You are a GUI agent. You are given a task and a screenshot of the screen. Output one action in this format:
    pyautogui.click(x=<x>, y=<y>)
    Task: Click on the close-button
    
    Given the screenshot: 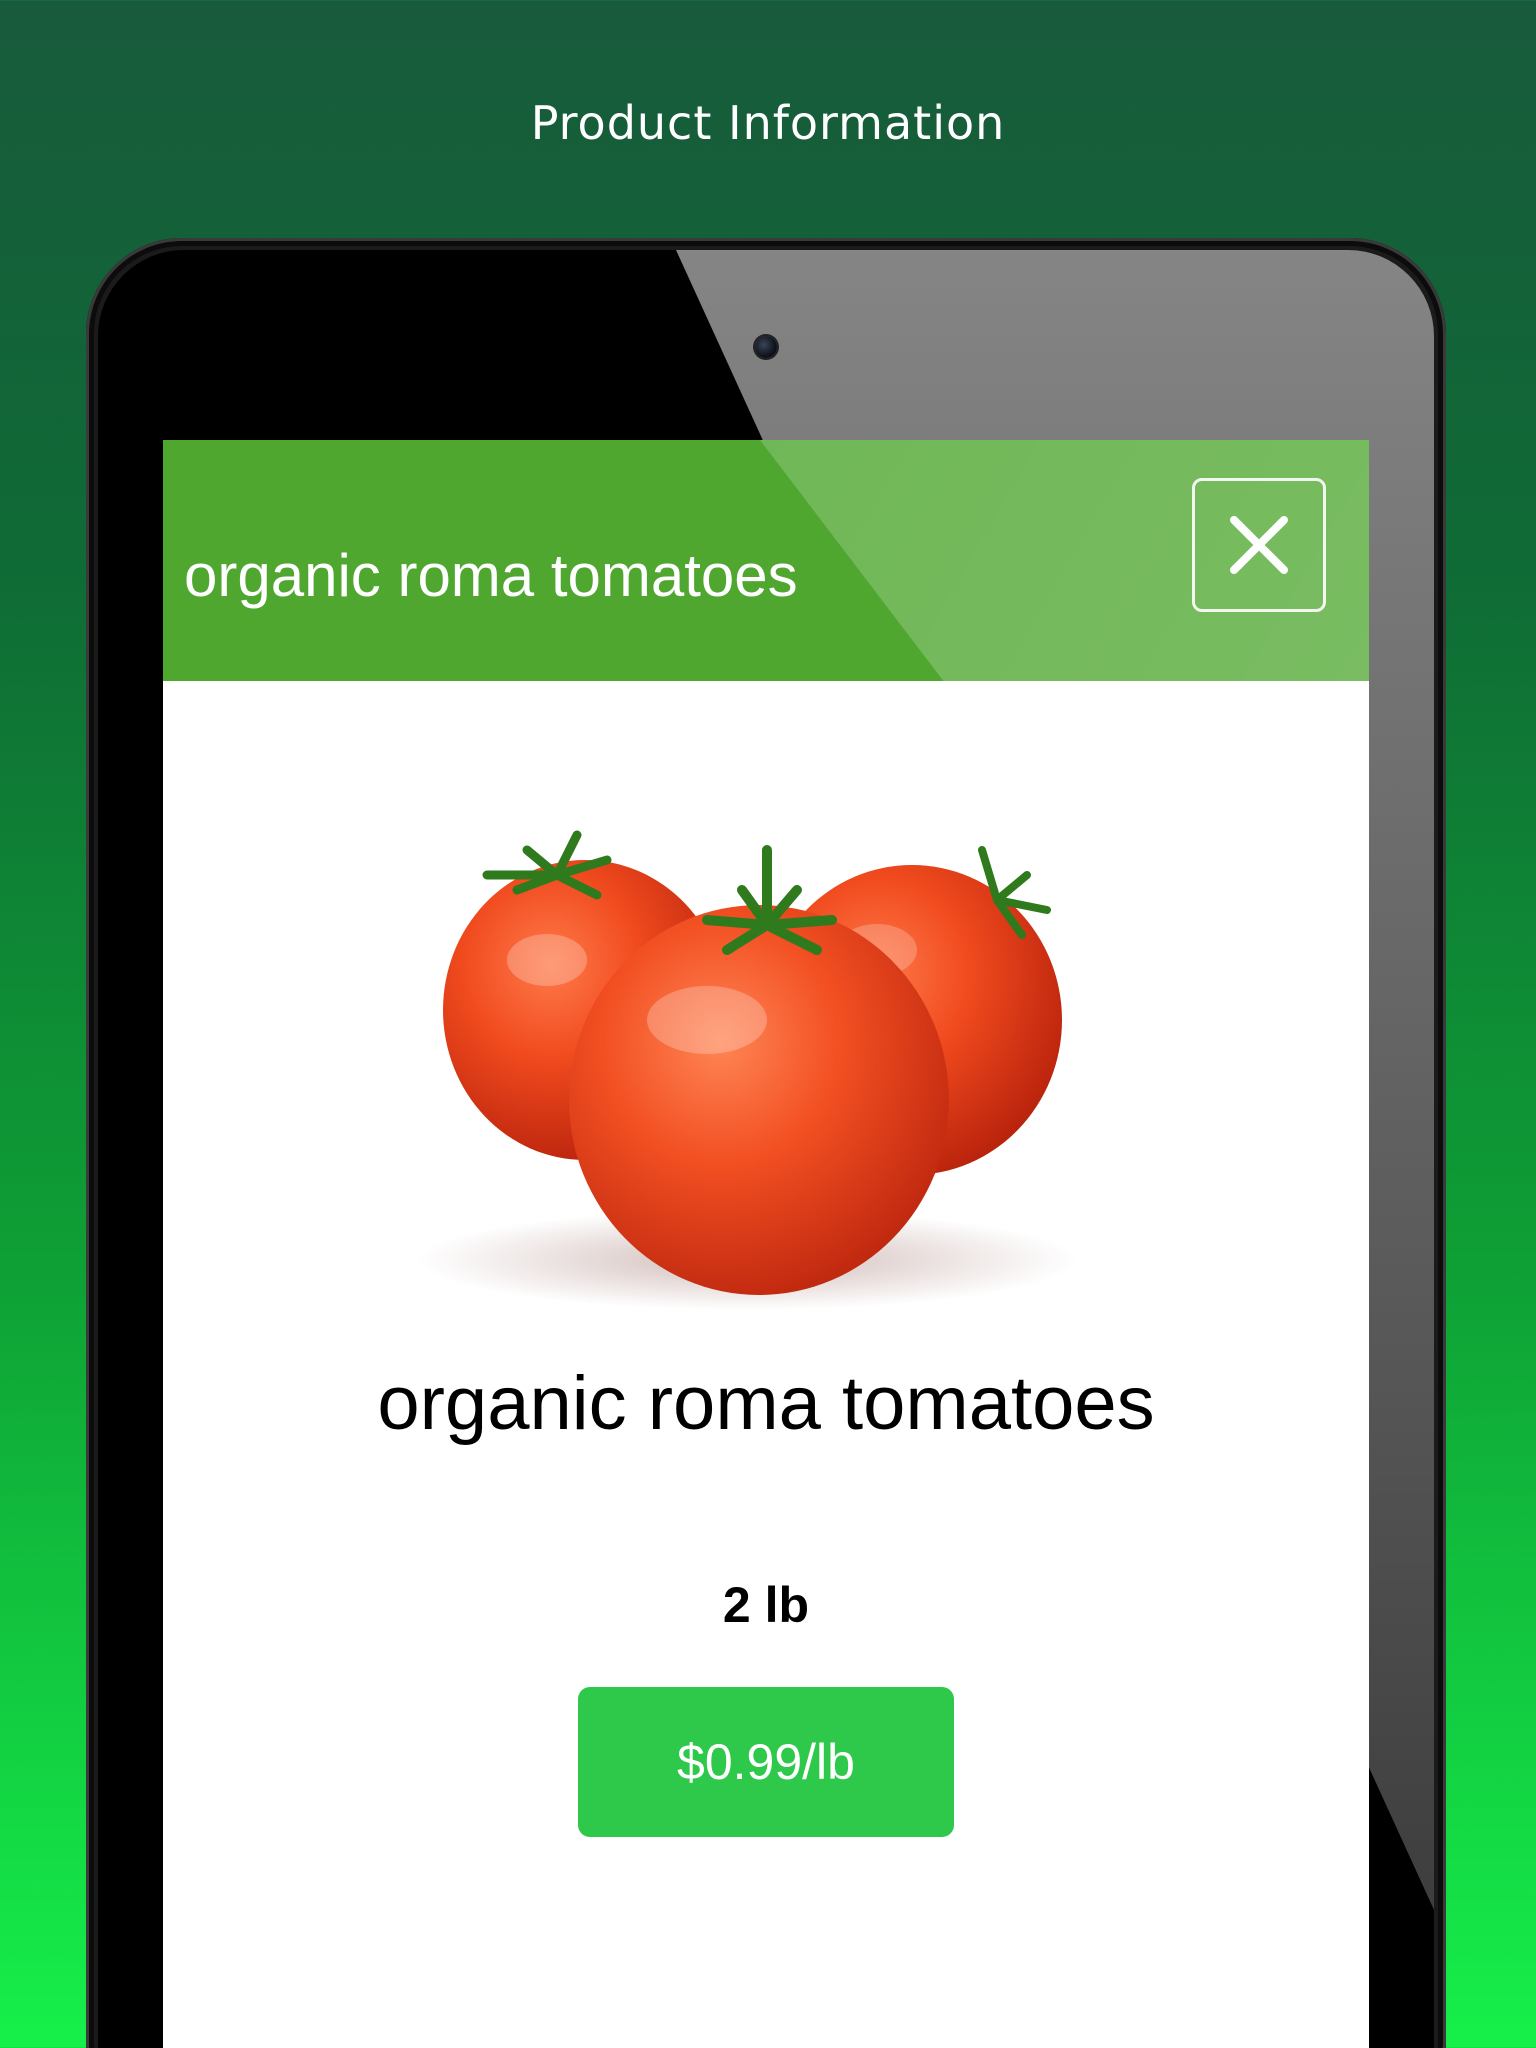 What is the action you would take?
    pyautogui.click(x=1259, y=545)
    